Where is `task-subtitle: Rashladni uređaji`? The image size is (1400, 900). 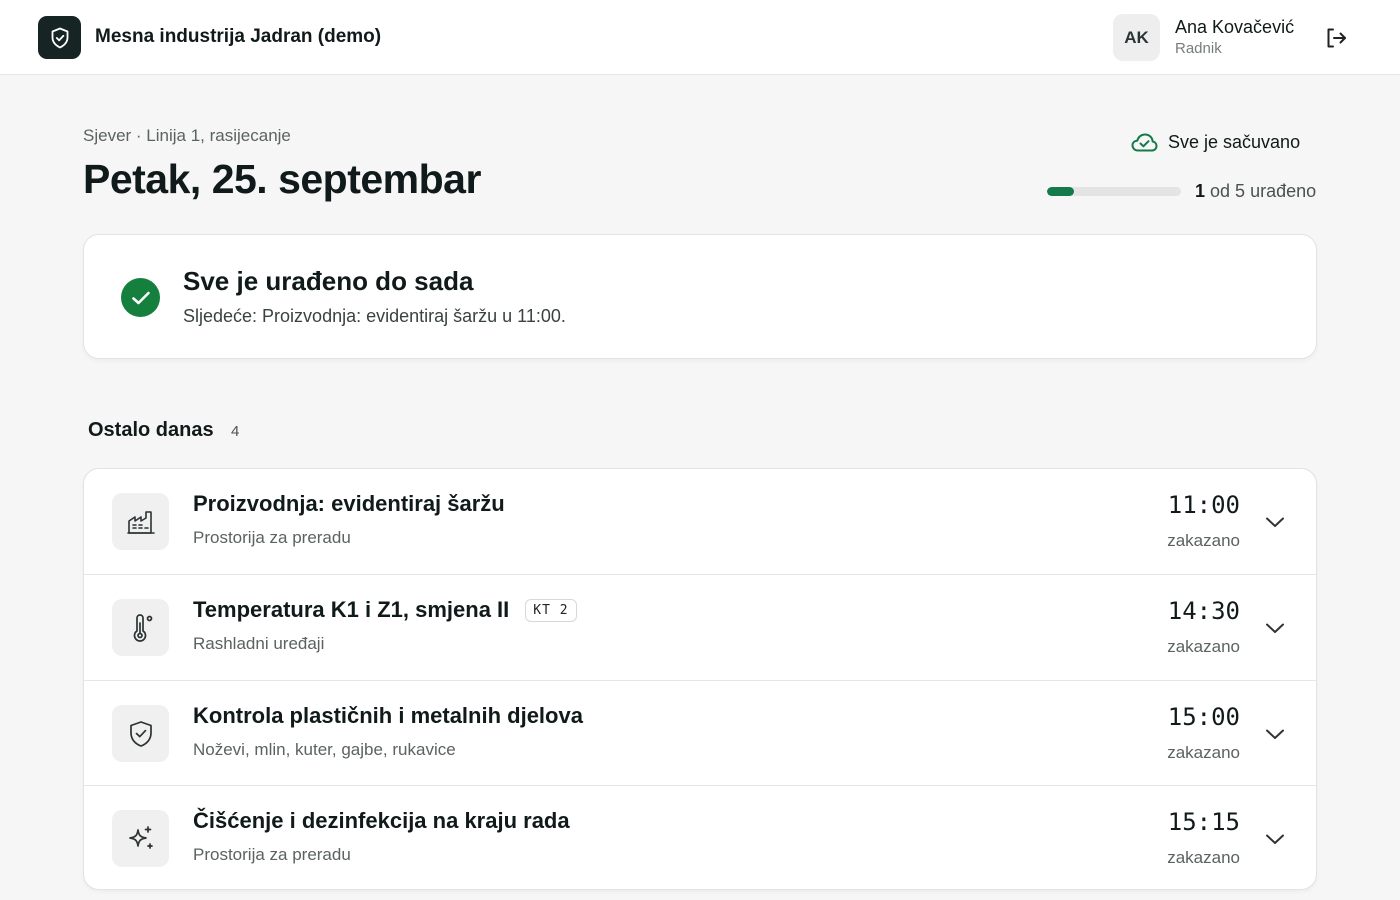 task-subtitle: Rashladni uređaji is located at coordinates (259, 643).